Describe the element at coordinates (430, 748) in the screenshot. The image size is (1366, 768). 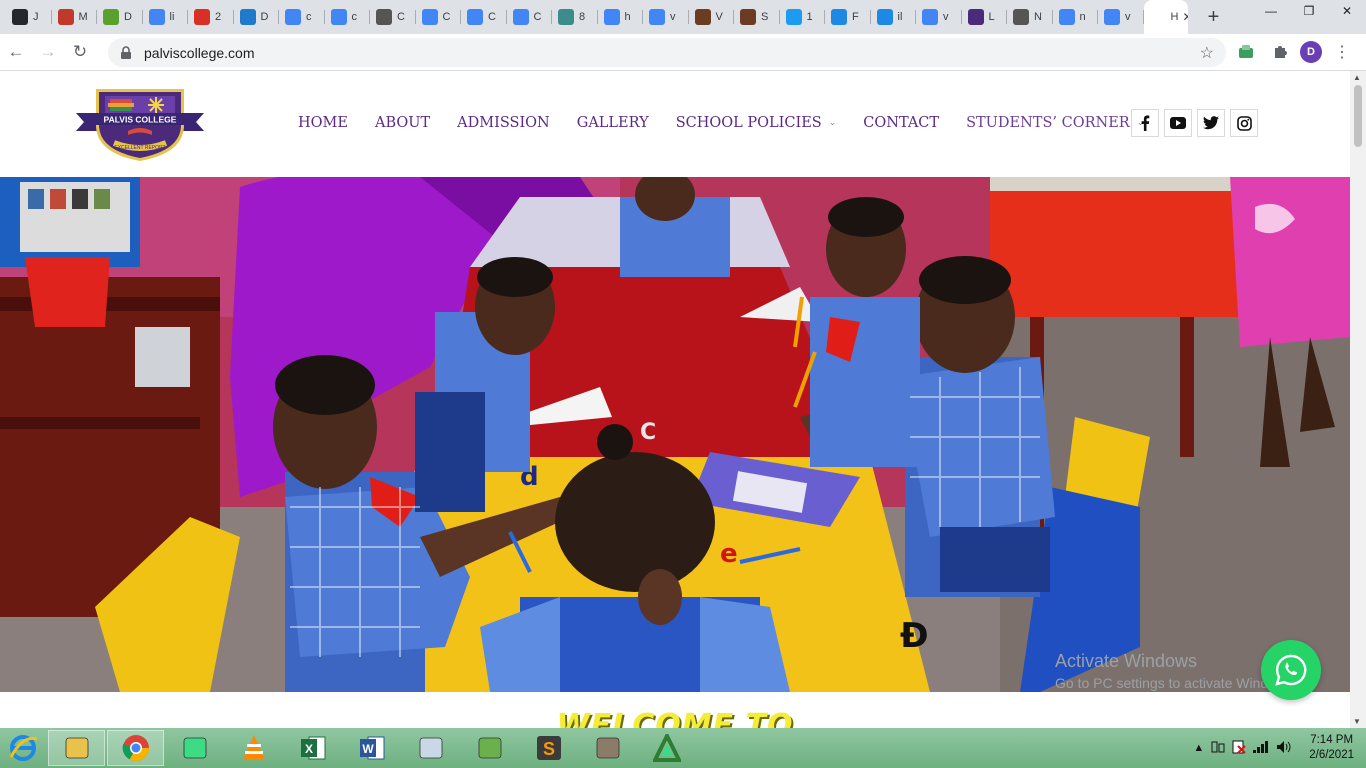
I see `calculator-icon` at that location.